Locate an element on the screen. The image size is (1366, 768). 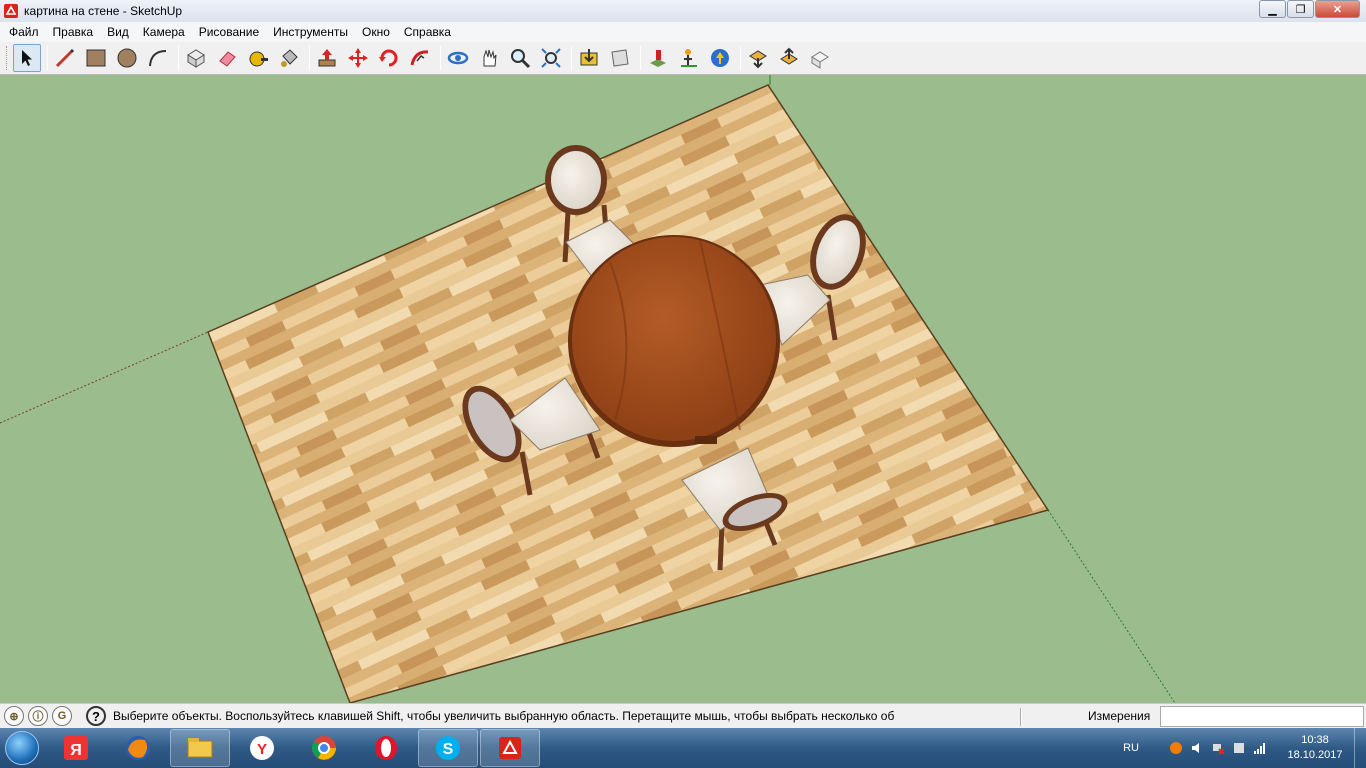
rectangle-icon is located at coordinates (96, 58).